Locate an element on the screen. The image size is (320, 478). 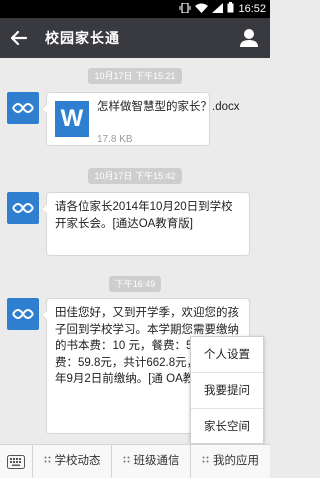
person-icon is located at coordinates (249, 38).